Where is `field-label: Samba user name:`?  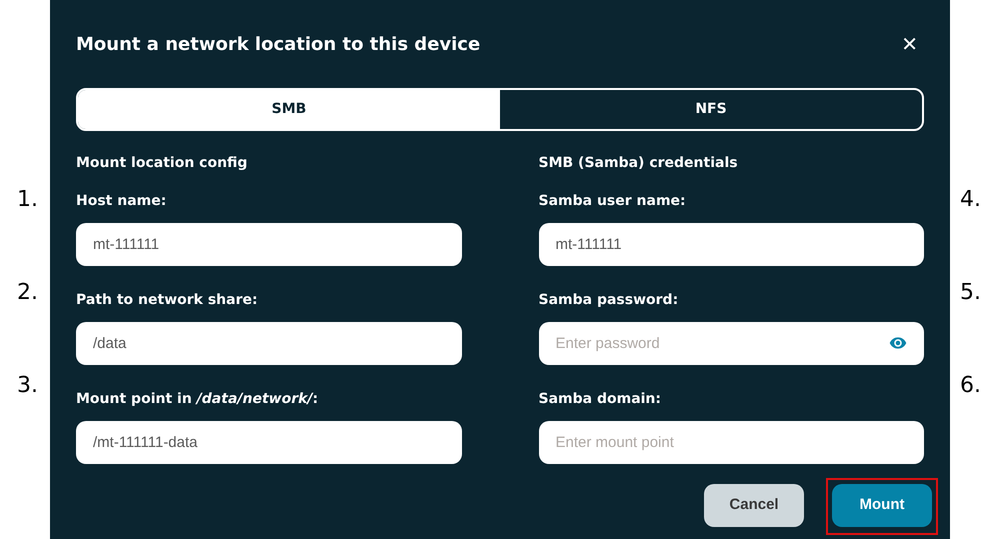
field-label: Samba user name: is located at coordinates (612, 201).